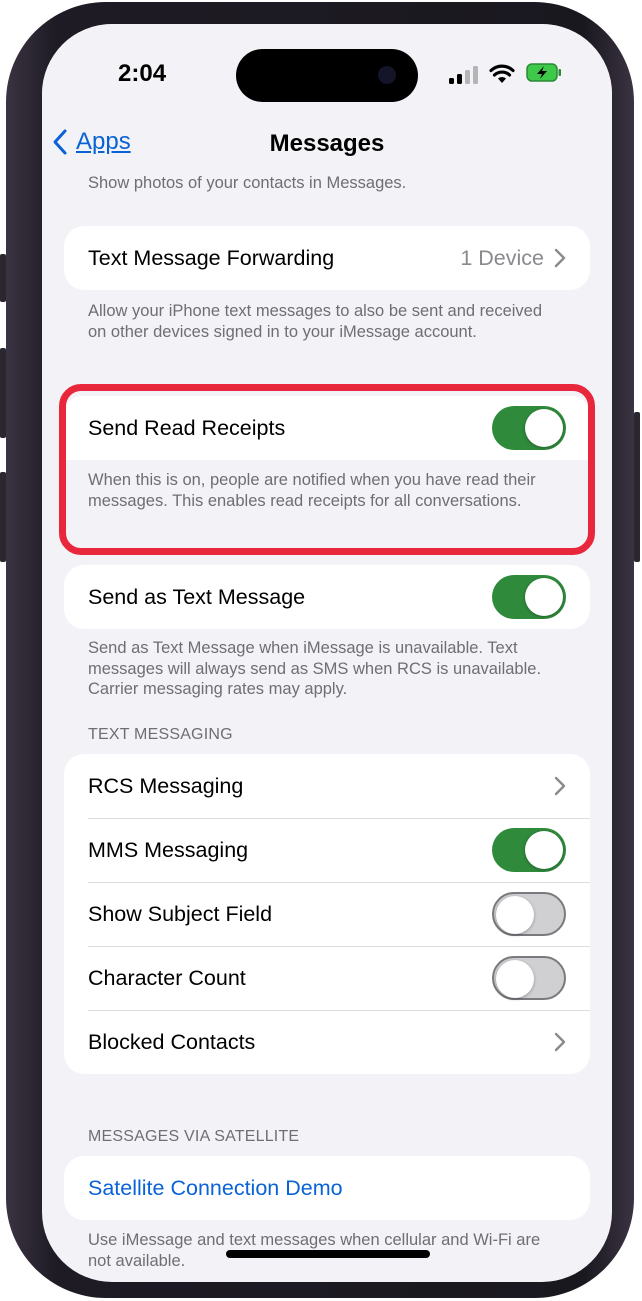 The height and width of the screenshot is (1301, 642). Describe the element at coordinates (327, 850) in the screenshot. I see `mms-messaging-row: MMS Messaging` at that location.